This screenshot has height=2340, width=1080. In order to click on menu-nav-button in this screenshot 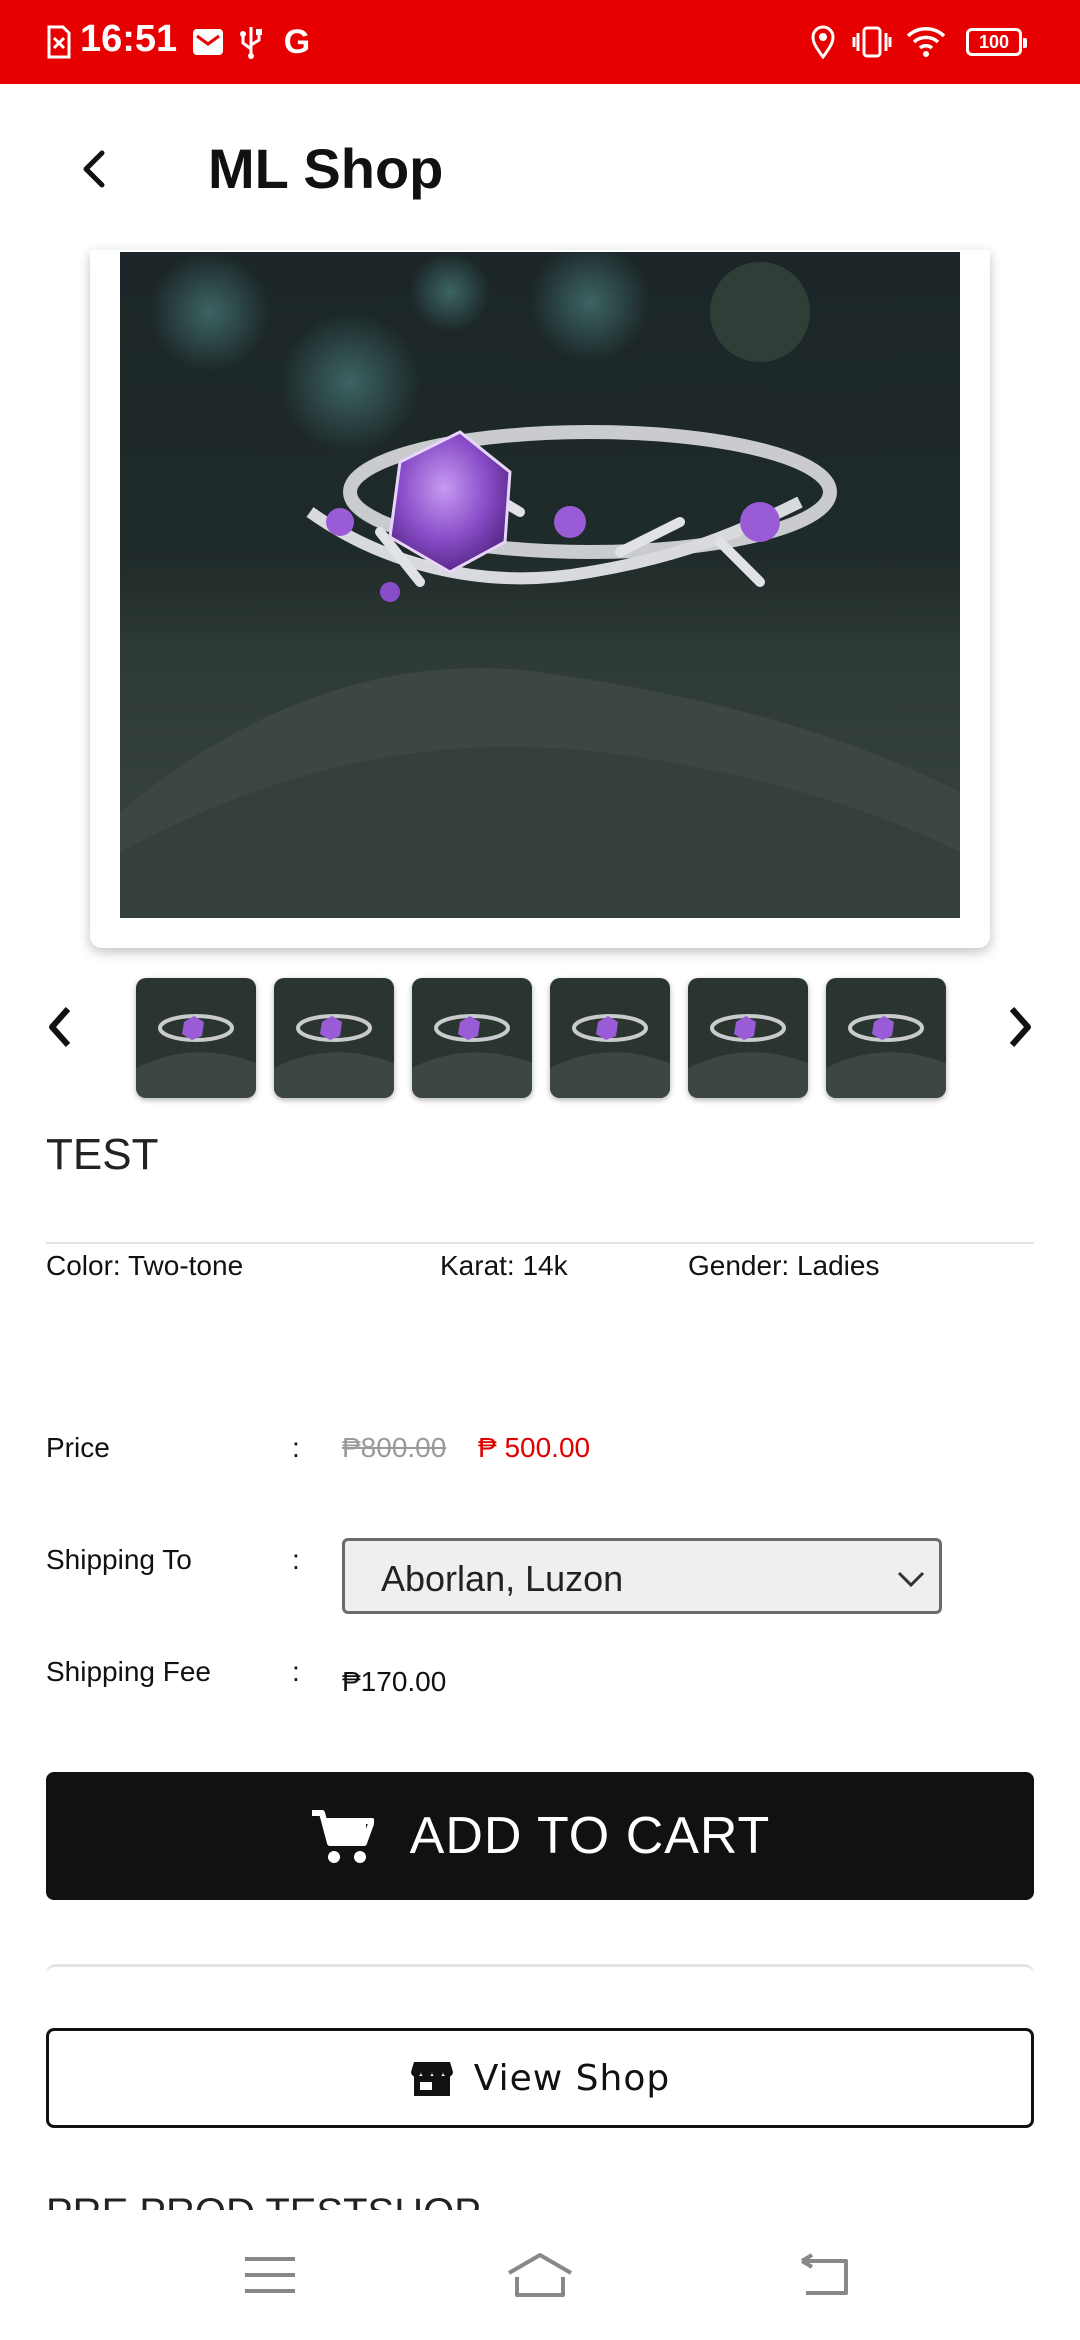, I will do `click(270, 2275)`.